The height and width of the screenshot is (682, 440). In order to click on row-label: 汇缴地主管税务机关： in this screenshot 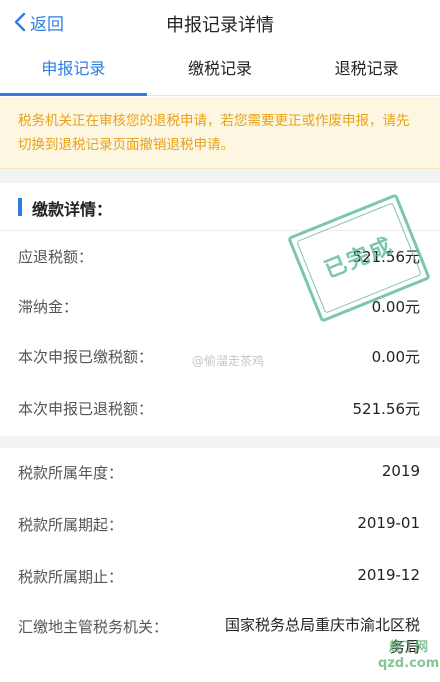, I will do `click(93, 627)`.